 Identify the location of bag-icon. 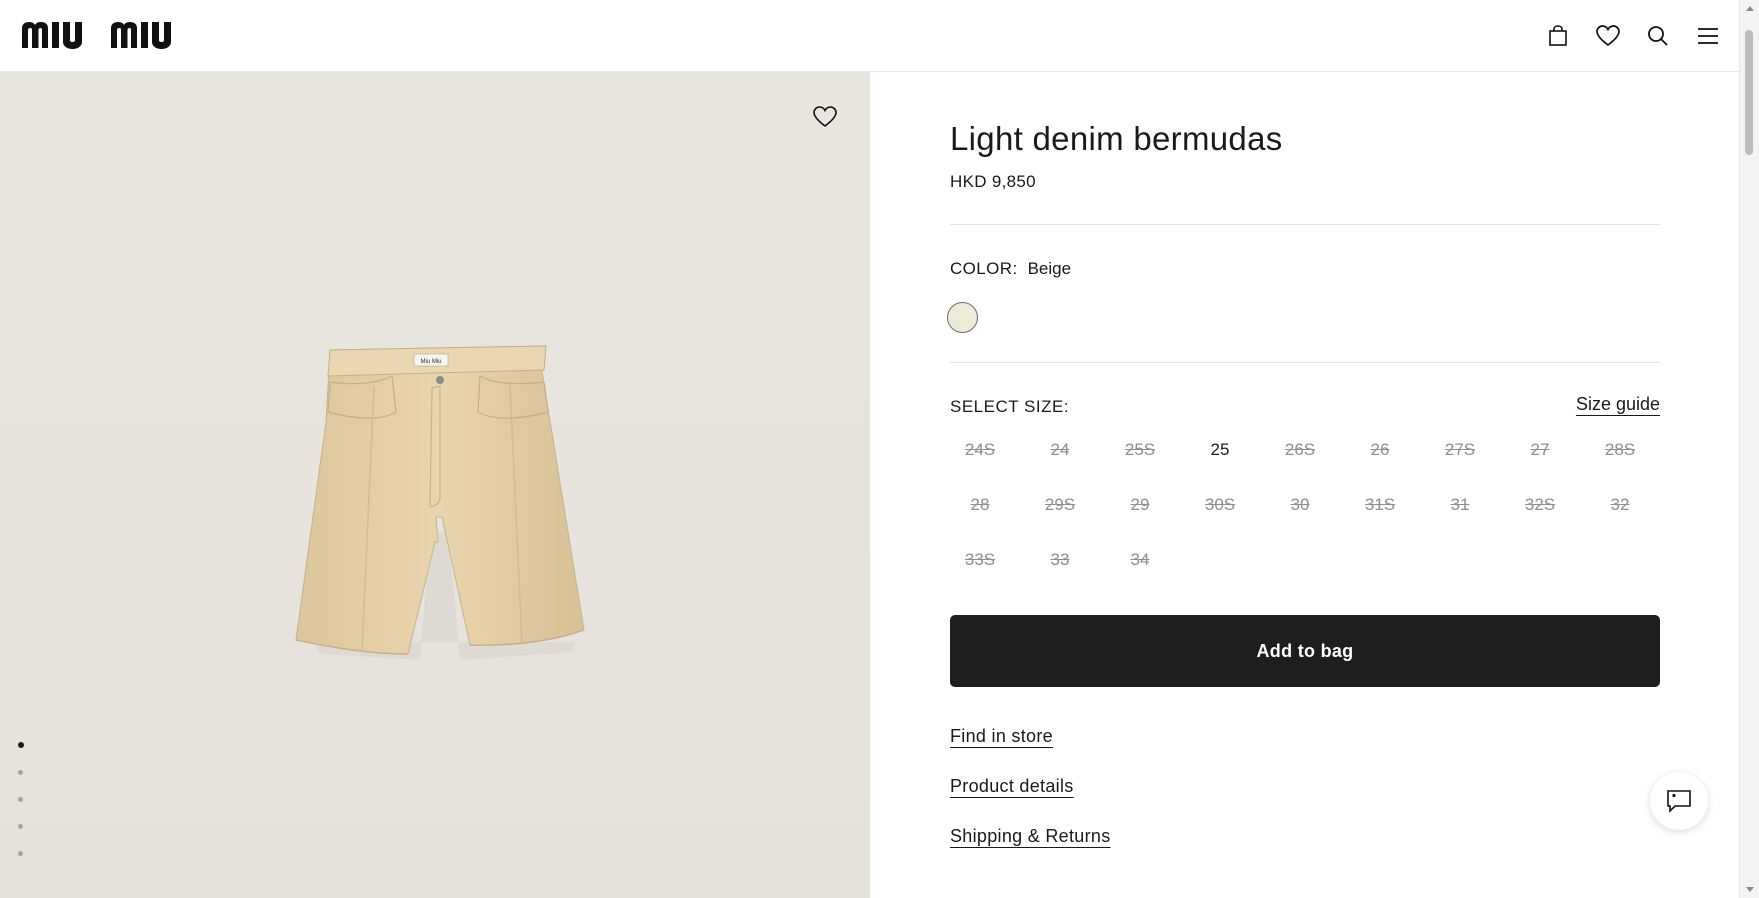
(1558, 36).